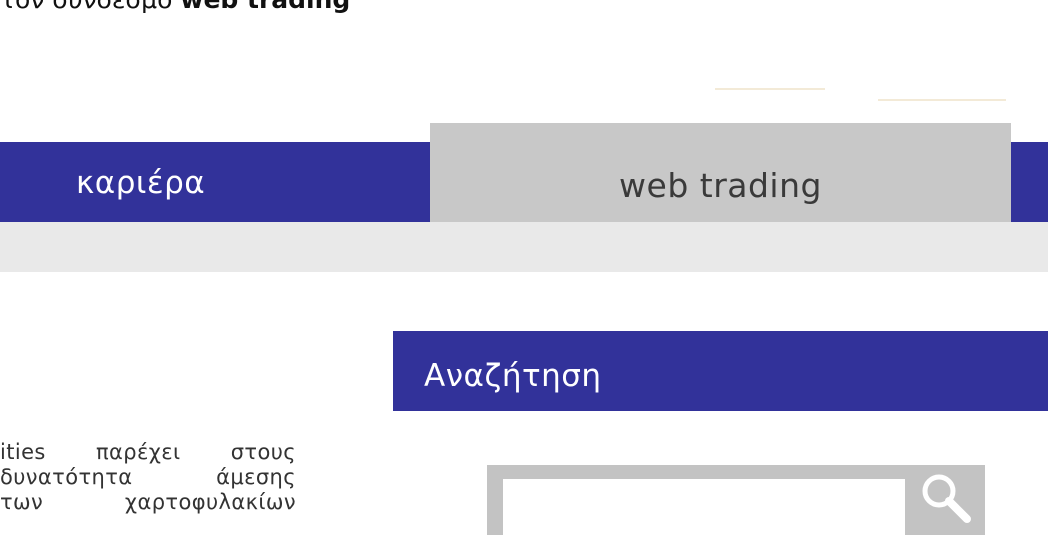 This screenshot has height=549, width=1048. I want to click on web-trading-link-text: web trading, so click(265, 7).